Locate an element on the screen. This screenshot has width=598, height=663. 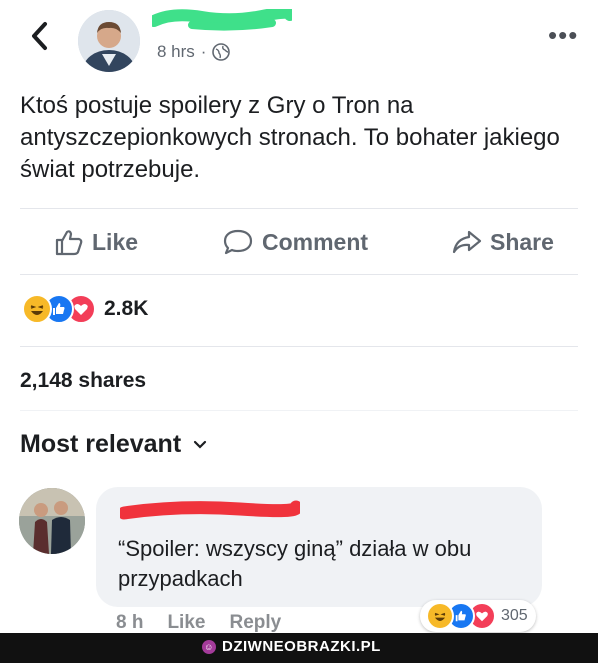
comment-like-link: Like is located at coordinates (186, 623).